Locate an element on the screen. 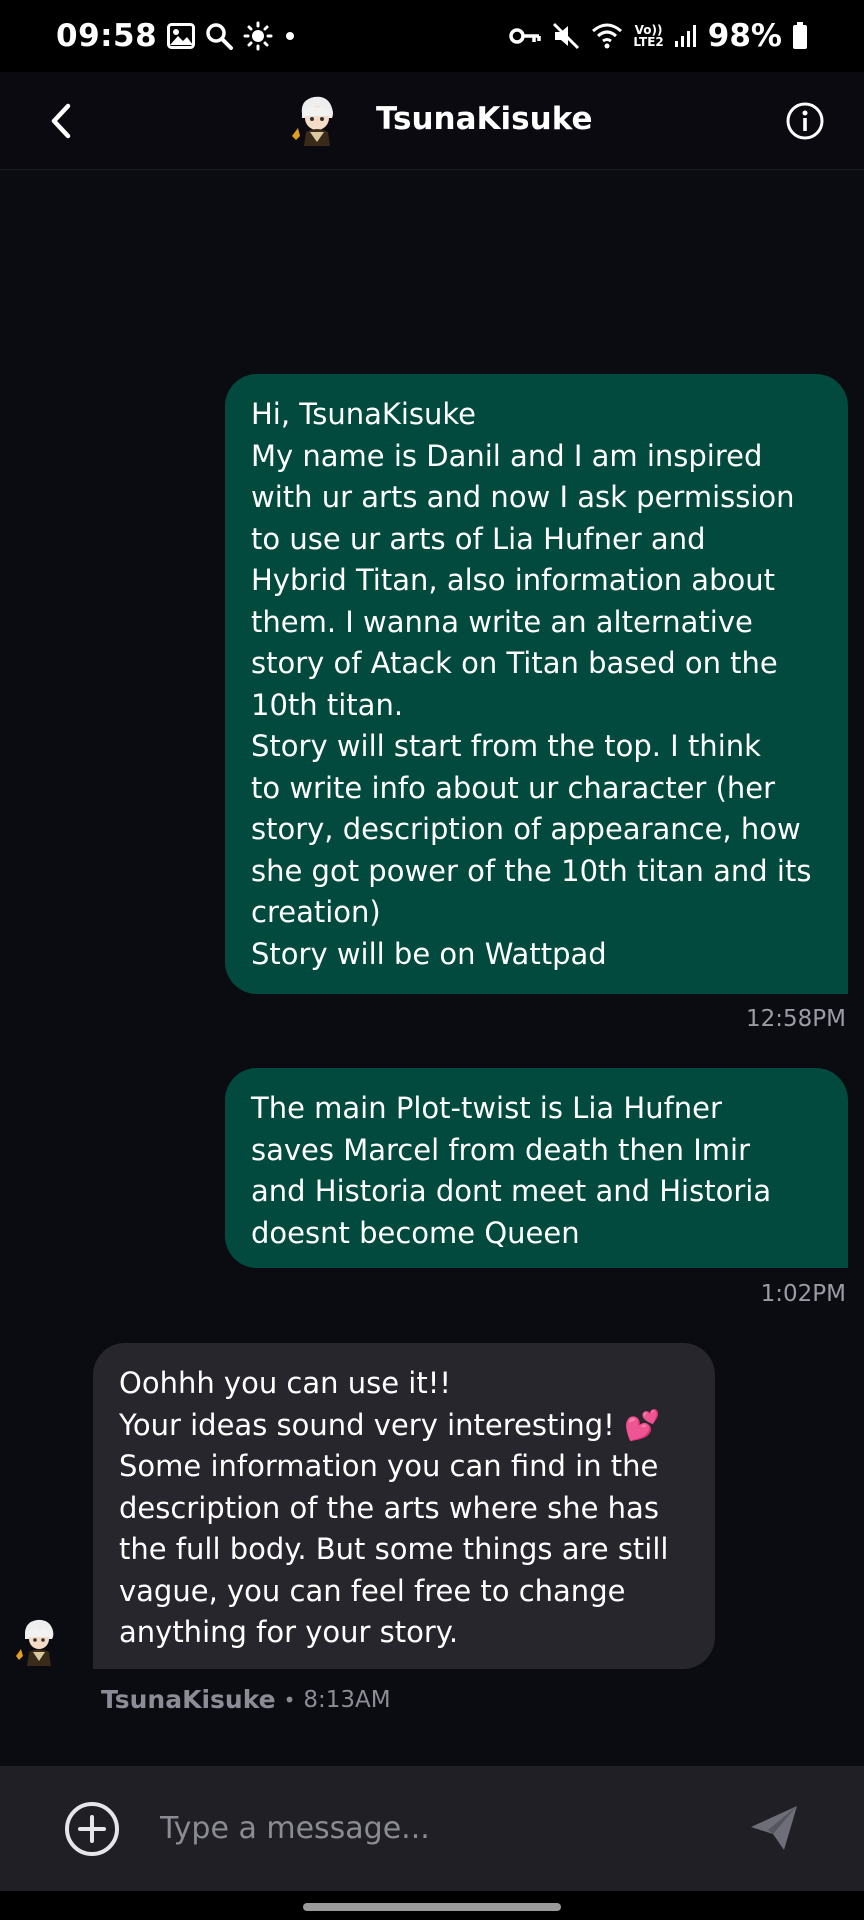 This screenshot has height=1920, width=864. chat-header: TsunaKisuke is located at coordinates (432, 121).